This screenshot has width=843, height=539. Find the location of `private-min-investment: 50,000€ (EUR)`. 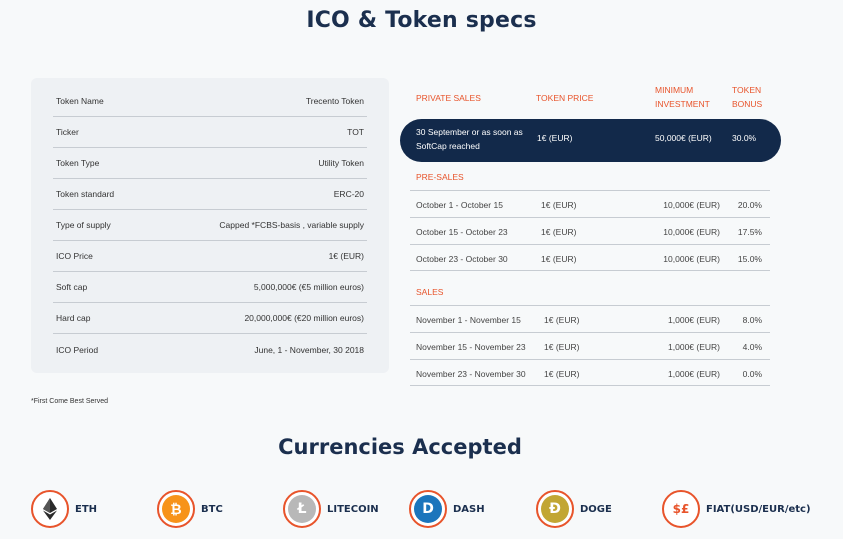

private-min-investment: 50,000€ (EUR) is located at coordinates (683, 138).